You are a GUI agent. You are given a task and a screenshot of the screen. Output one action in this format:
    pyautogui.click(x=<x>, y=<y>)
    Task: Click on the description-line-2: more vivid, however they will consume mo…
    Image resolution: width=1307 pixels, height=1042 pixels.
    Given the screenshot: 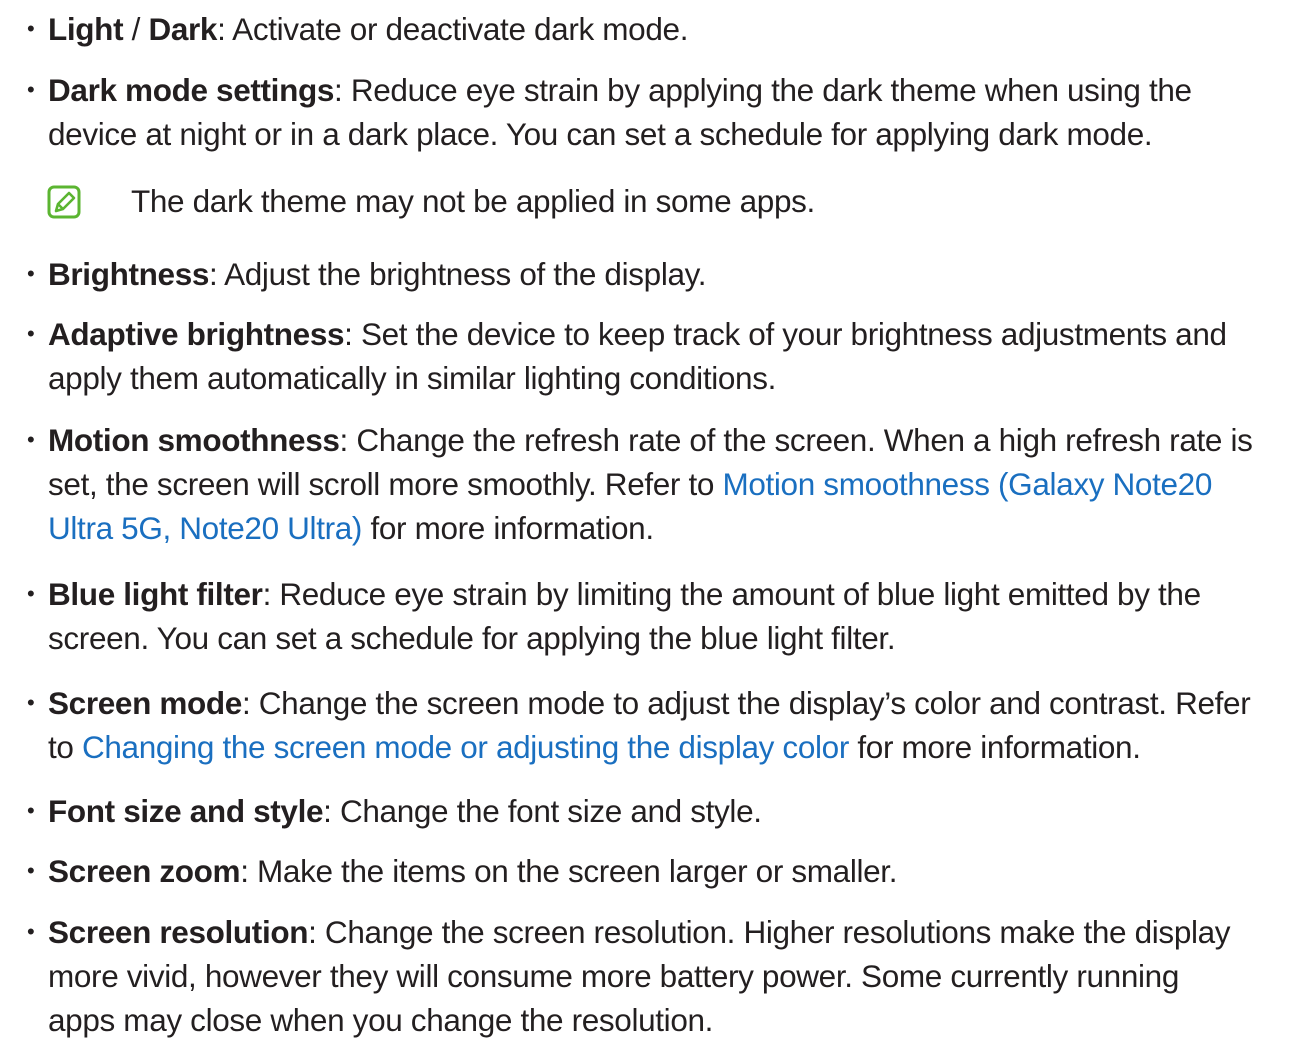 What is the action you would take?
    pyautogui.click(x=613, y=976)
    